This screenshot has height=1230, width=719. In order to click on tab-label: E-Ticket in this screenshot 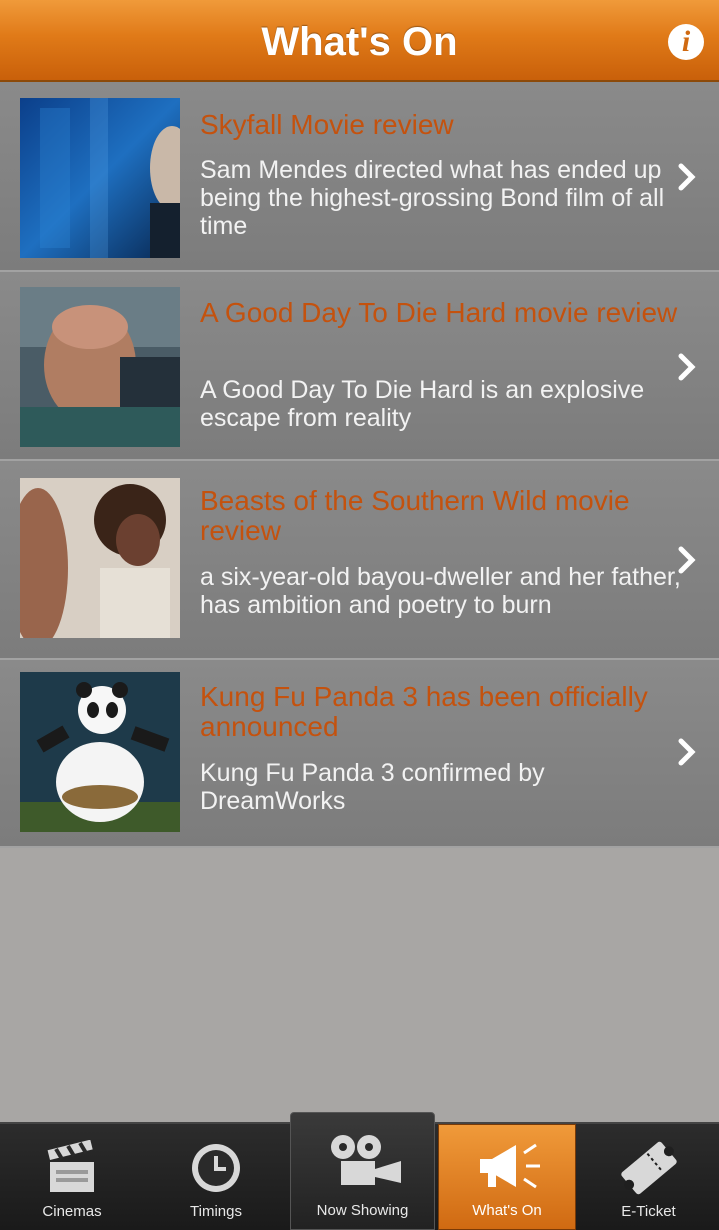, I will do `click(648, 1211)`.